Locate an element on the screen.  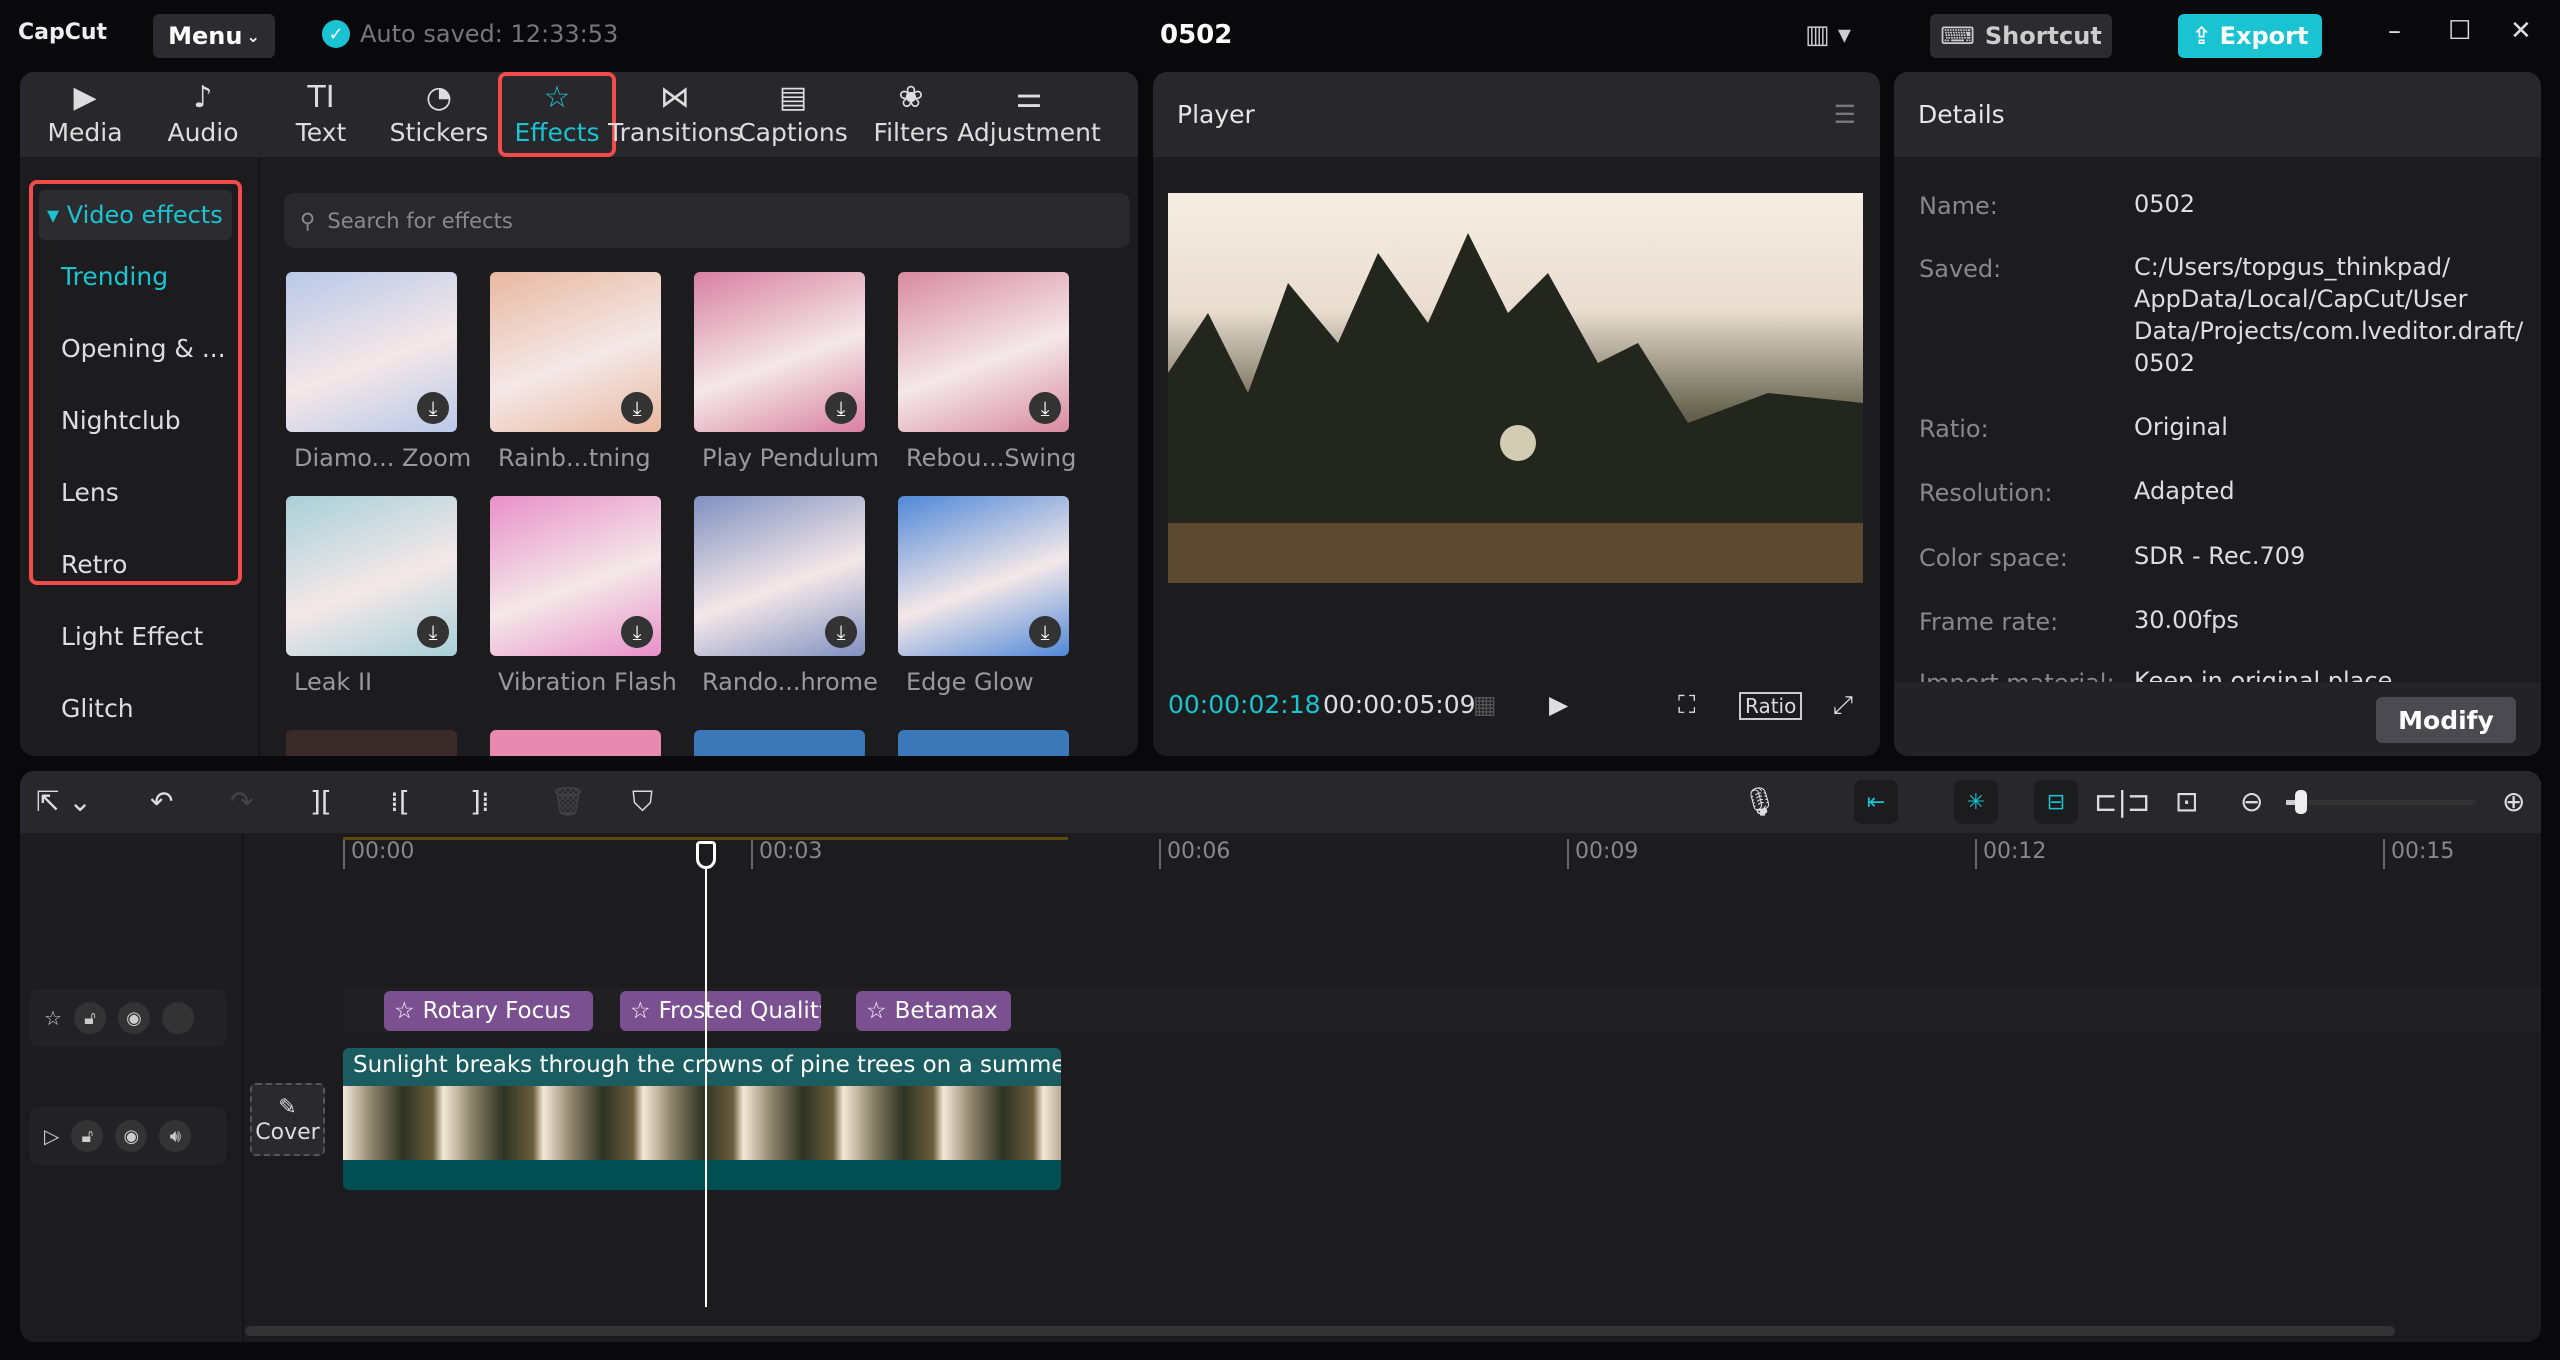
split-icon: ][ is located at coordinates (321, 801).